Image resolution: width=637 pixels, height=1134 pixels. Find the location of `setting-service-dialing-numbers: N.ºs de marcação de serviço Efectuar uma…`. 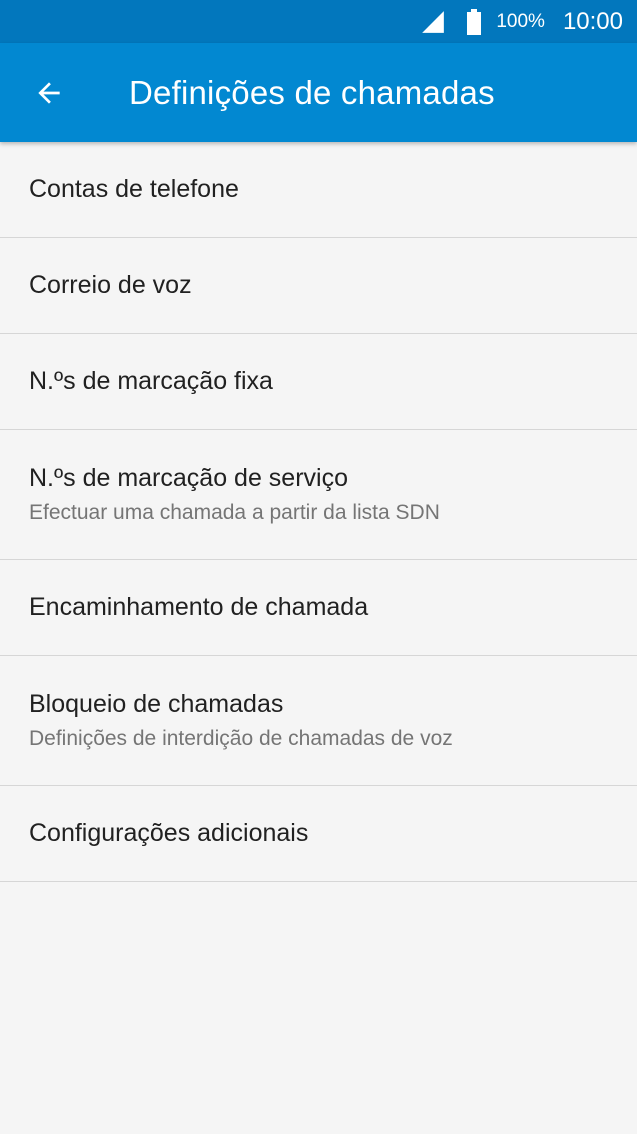

setting-service-dialing-numbers: N.ºs de marcação de serviço Efectuar uma… is located at coordinates (318, 495).